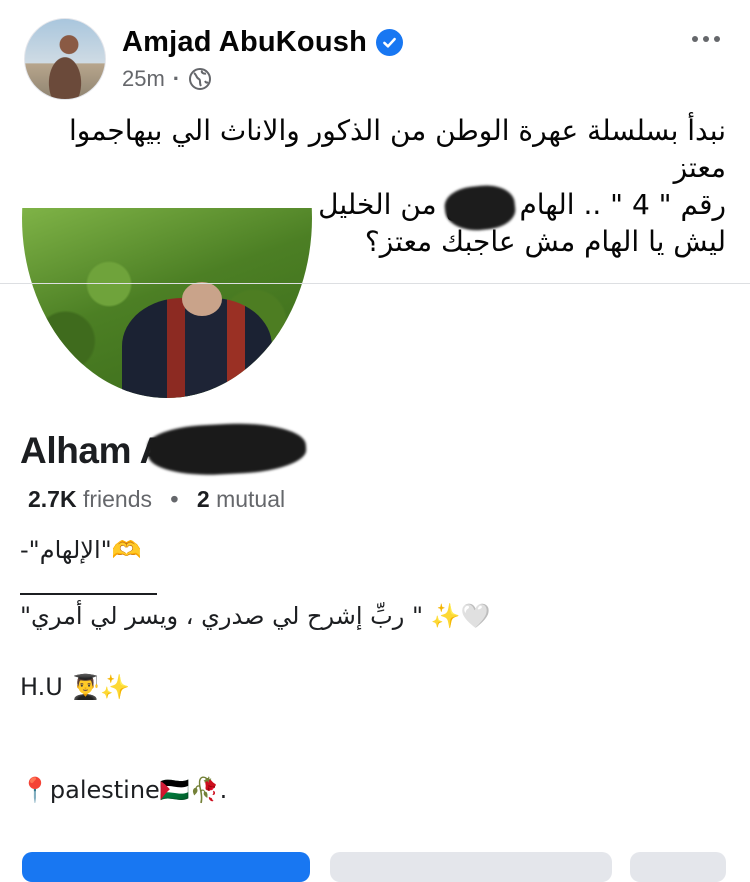 The image size is (750, 882). I want to click on bio-line: H.U 👨‍🎓✨, so click(75, 687).